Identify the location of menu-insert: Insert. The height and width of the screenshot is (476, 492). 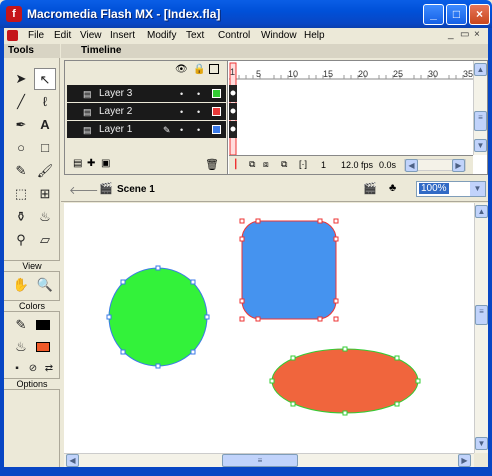
(122, 35).